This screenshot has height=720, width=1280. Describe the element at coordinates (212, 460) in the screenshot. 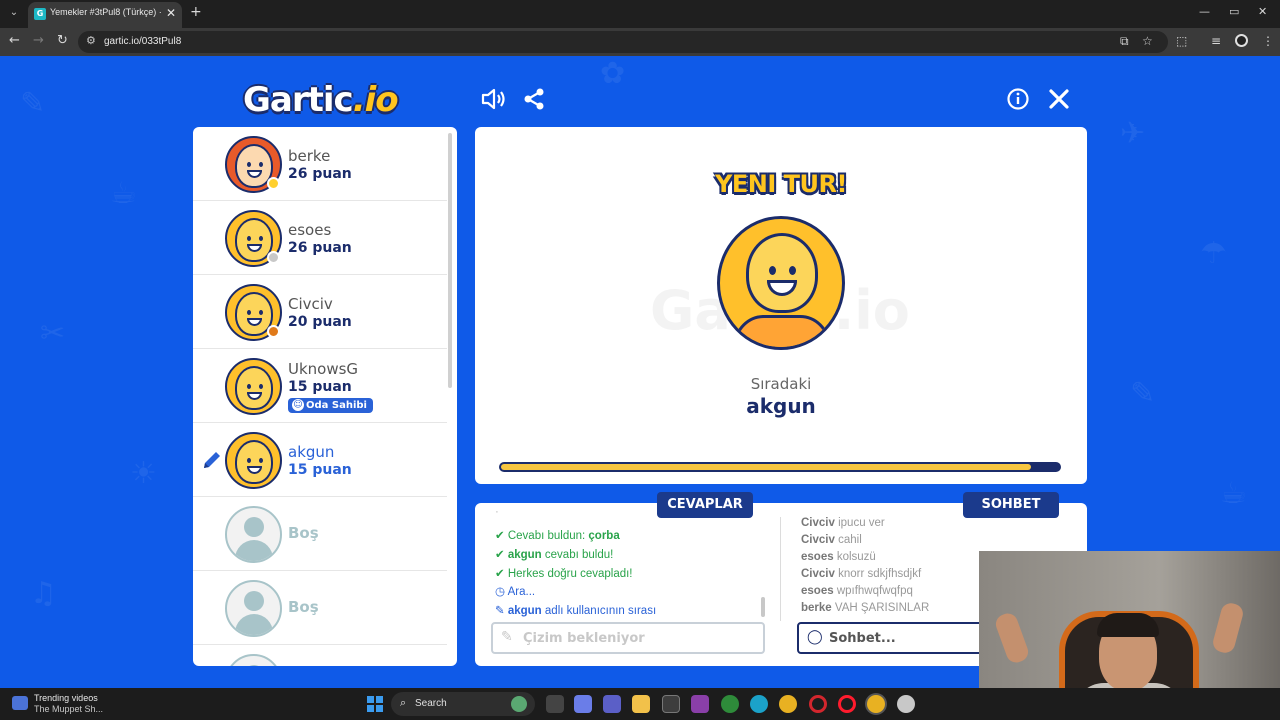

I see `pencil-icon` at that location.